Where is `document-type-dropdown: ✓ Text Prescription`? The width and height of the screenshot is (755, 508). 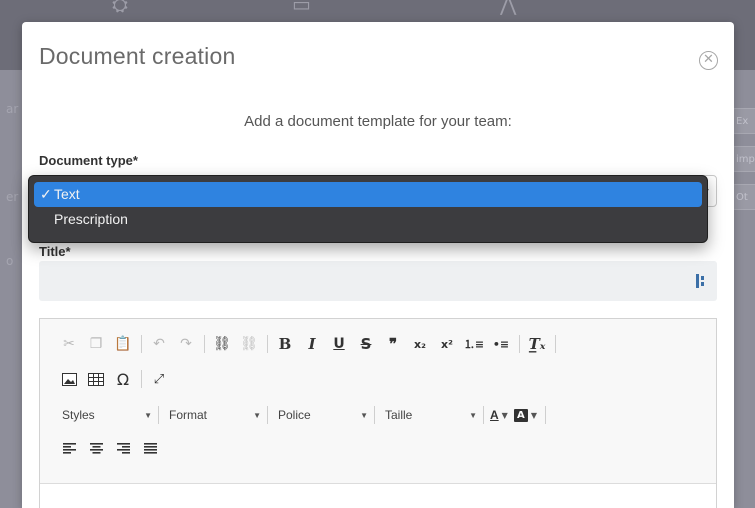 document-type-dropdown: ✓ Text Prescription is located at coordinates (368, 209).